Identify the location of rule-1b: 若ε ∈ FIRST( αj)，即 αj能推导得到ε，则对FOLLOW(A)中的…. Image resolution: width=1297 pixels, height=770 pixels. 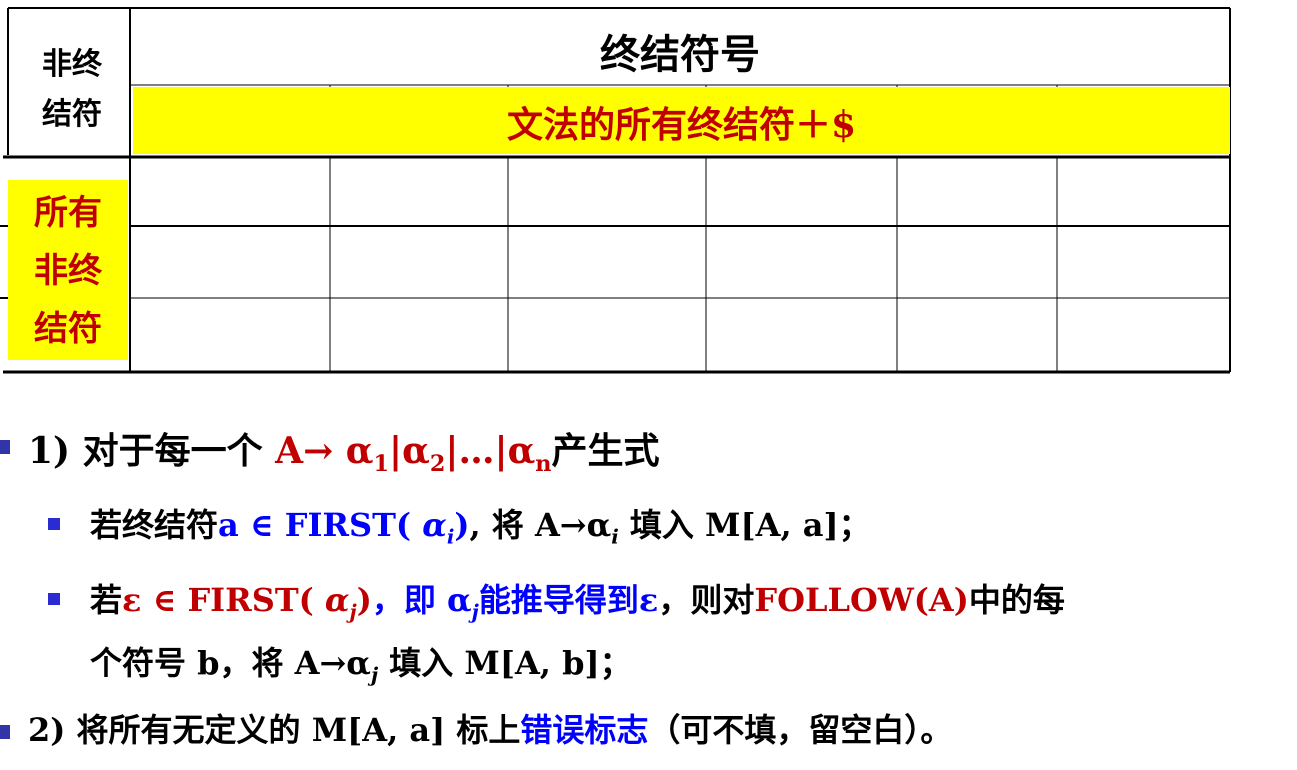
(577, 602).